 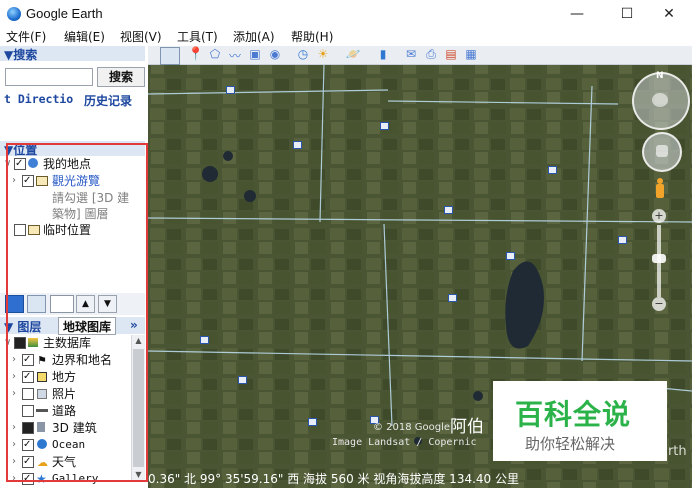 What do you see at coordinates (14, 304) in the screenshot?
I see `search-places-icon` at bounding box center [14, 304].